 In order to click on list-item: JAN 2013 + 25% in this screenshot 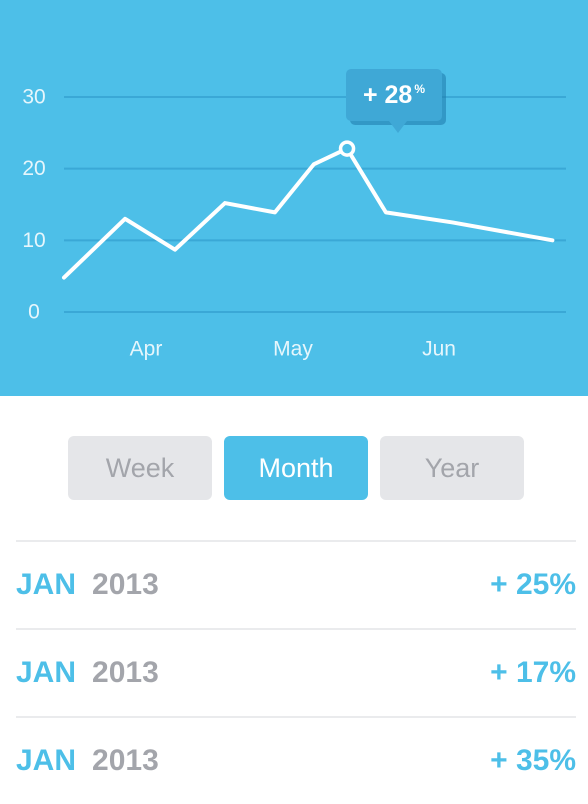, I will do `click(296, 584)`.